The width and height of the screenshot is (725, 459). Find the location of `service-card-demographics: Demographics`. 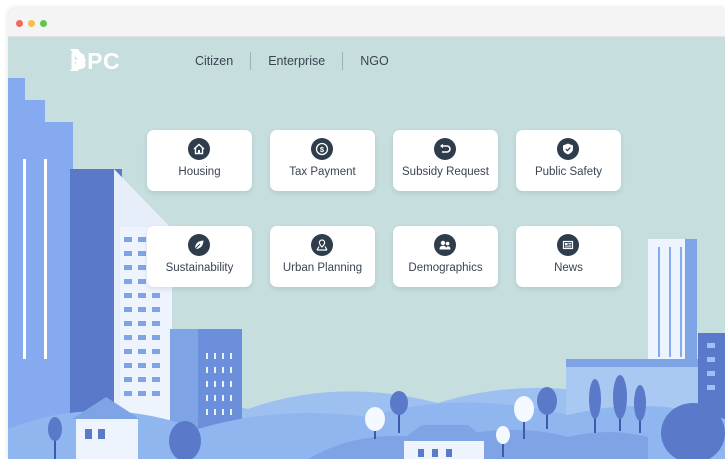

service-card-demographics: Demographics is located at coordinates (445, 256).